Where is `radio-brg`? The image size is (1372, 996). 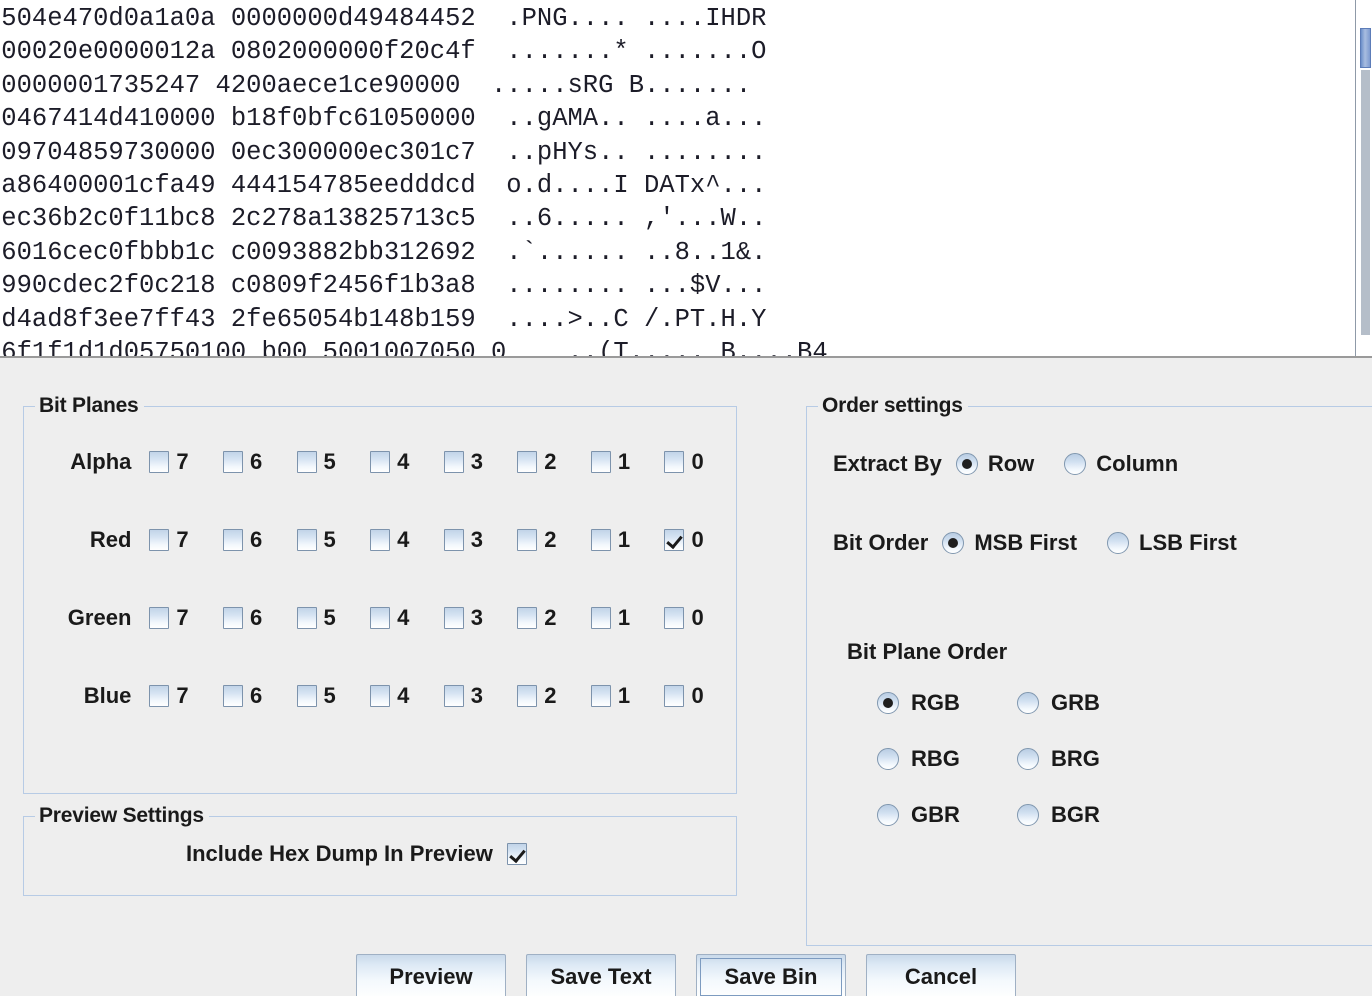 radio-brg is located at coordinates (1028, 759).